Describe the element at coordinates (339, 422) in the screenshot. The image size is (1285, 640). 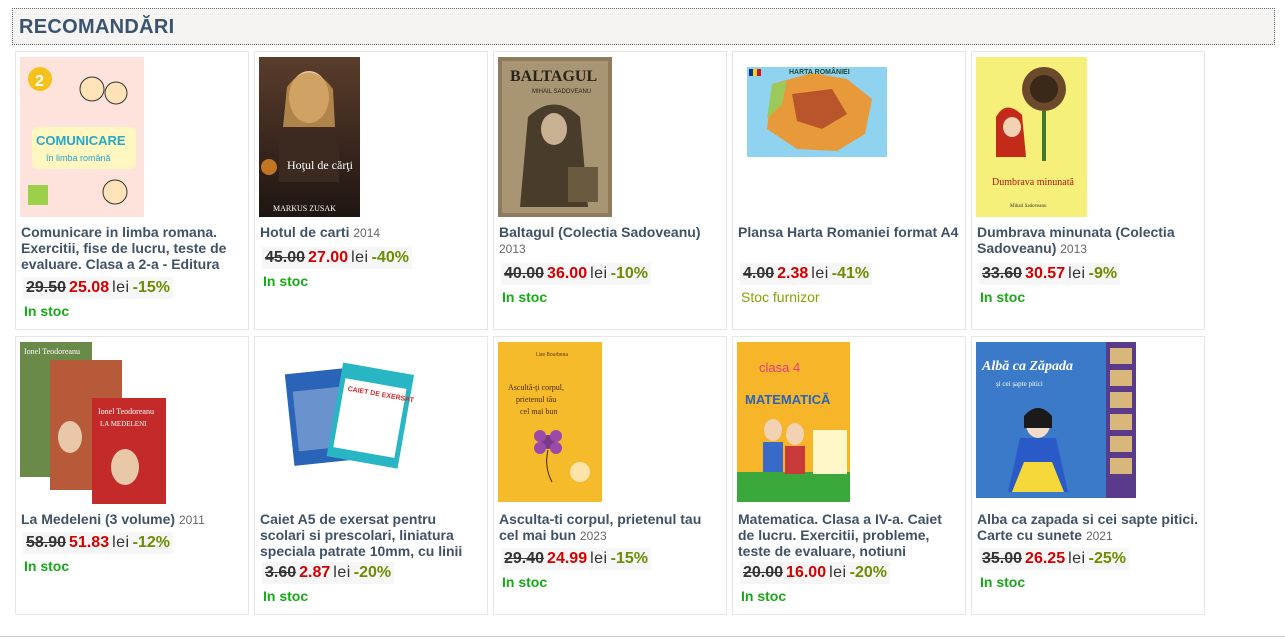
I see `notebook-covers: CAIET DE EXERSAT` at that location.